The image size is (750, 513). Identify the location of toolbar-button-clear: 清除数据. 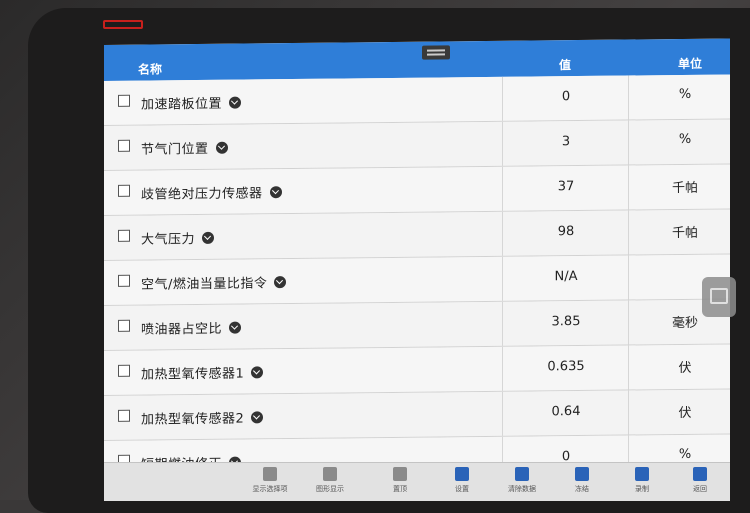
(522, 480).